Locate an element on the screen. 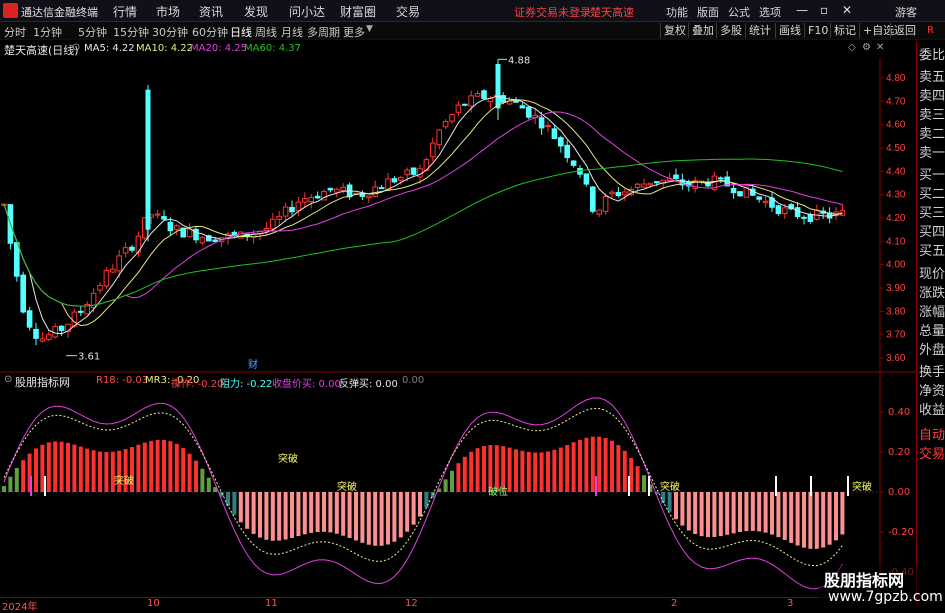  sidebar-item: 外盘 is located at coordinates (932, 348).